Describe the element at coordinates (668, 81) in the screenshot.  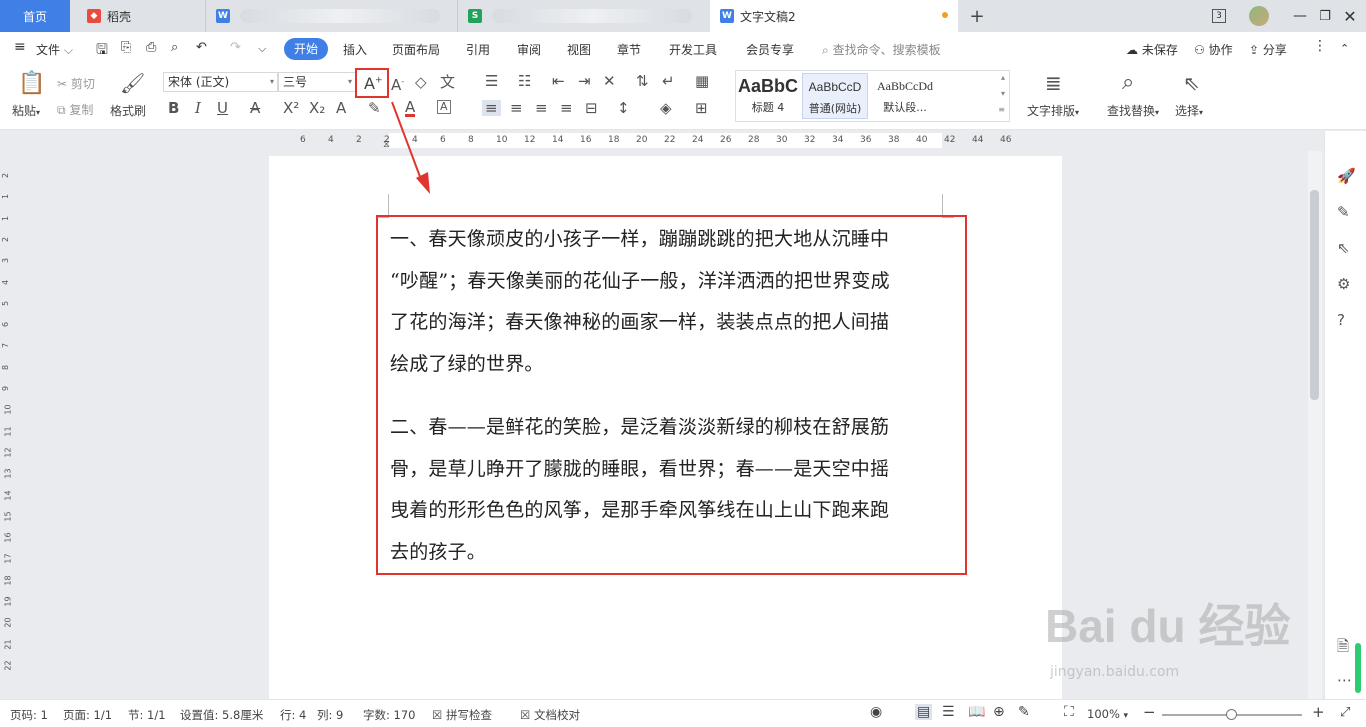
I see `show-marks-icon: ↵` at that location.